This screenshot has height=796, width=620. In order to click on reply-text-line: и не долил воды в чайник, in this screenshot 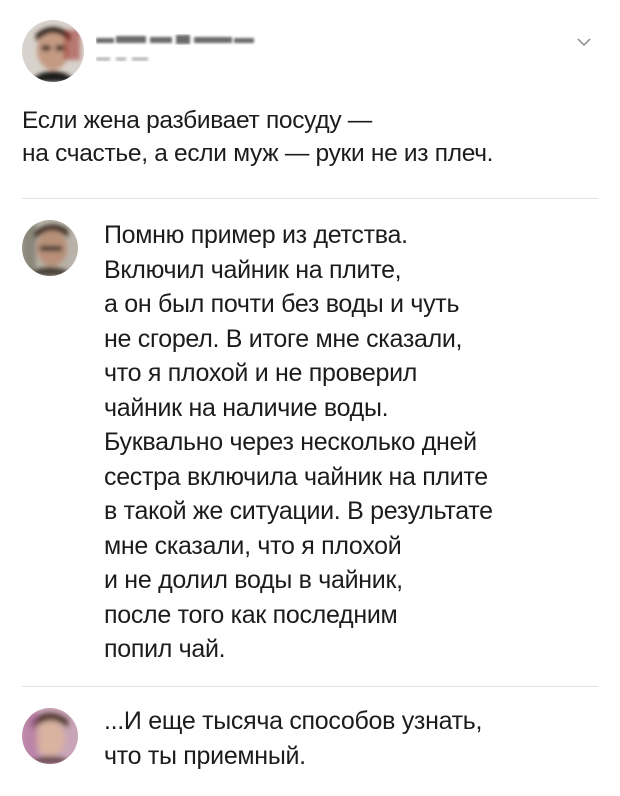, I will do `click(253, 580)`.